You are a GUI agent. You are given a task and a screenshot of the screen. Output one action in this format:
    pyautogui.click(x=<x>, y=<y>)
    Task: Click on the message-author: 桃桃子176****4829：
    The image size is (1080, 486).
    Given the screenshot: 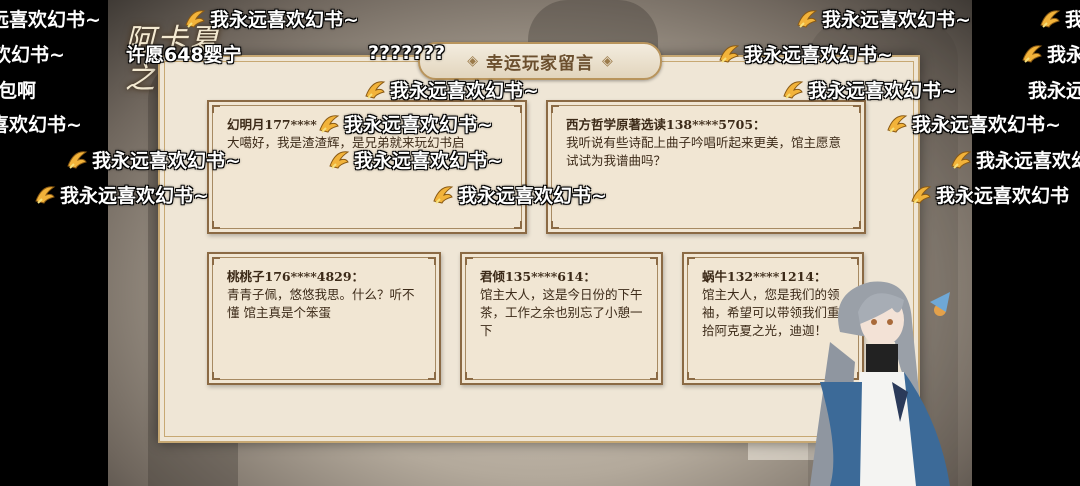 What is the action you would take?
    pyautogui.click(x=296, y=276)
    